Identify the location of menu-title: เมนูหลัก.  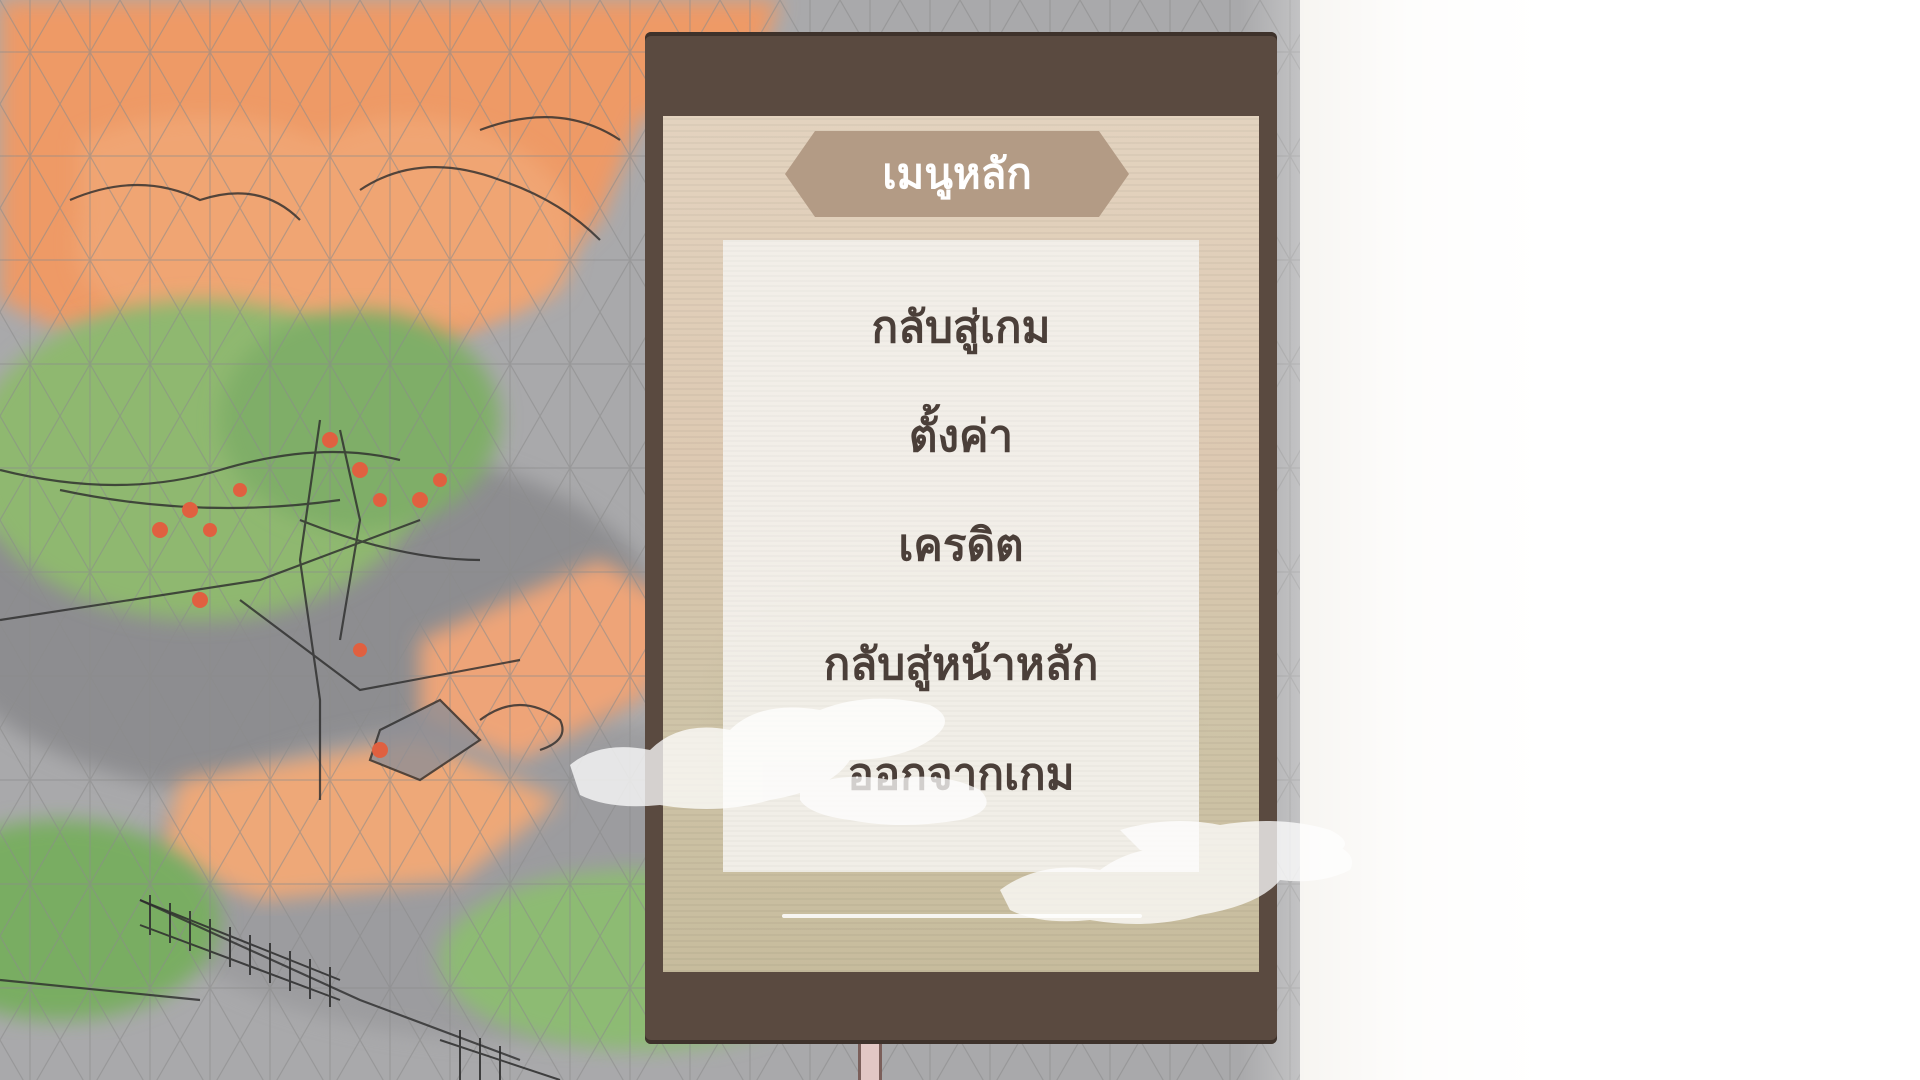
(957, 173).